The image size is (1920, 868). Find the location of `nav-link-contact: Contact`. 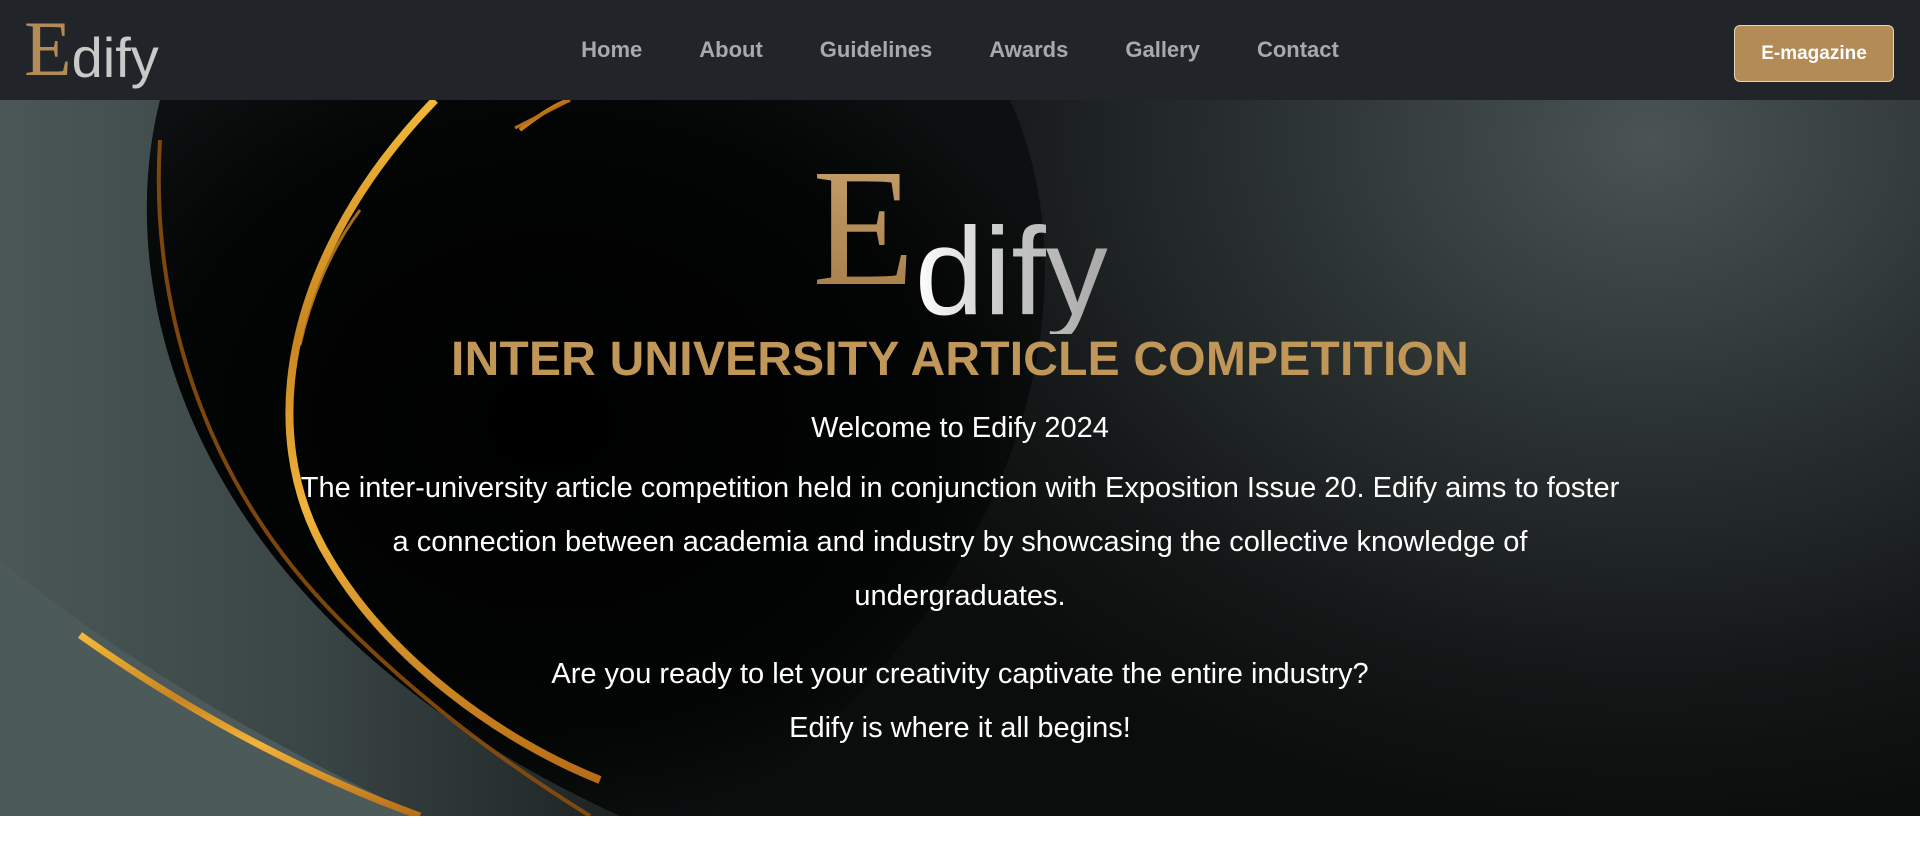

nav-link-contact: Contact is located at coordinates (1297, 50).